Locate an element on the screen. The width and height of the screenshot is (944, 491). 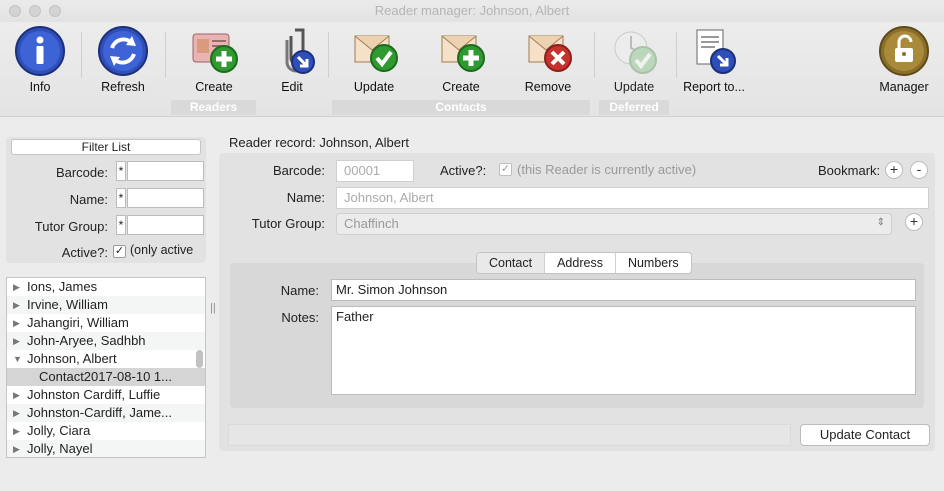
bookmark-add-button: + is located at coordinates (894, 170).